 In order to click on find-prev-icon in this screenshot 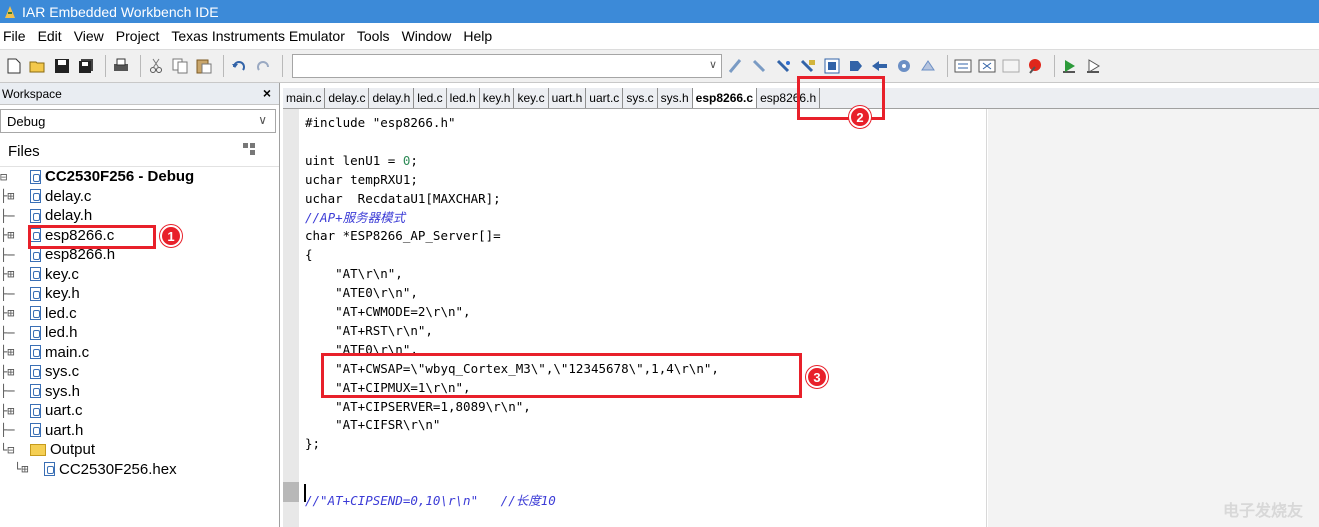, I will do `click(760, 66)`.